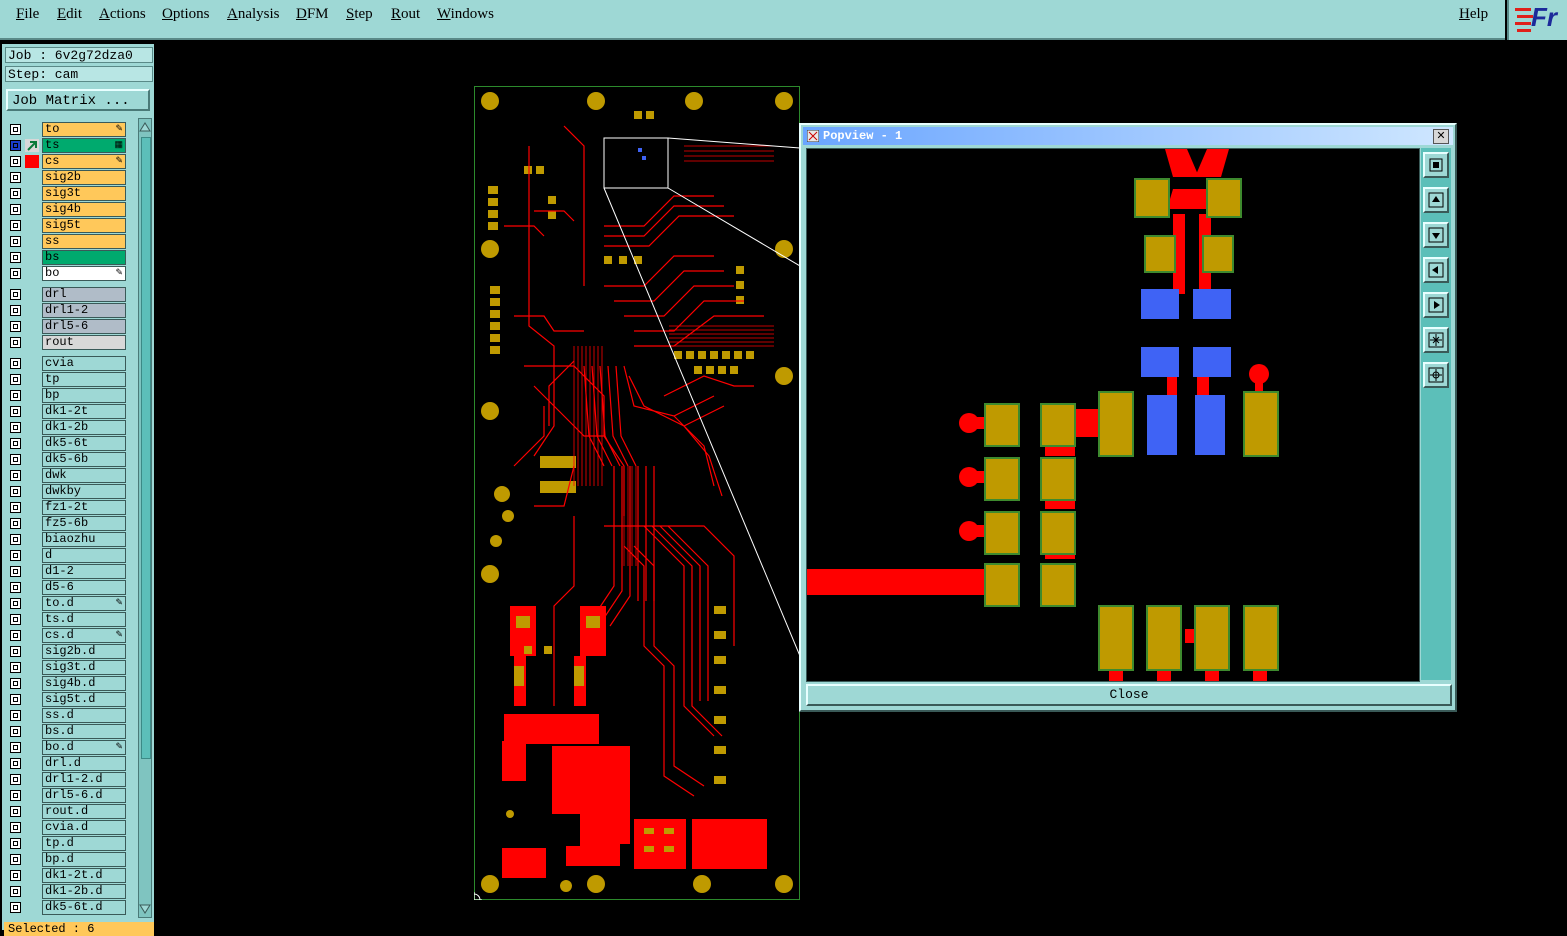  I want to click on layer-row: drl.d, so click(67, 763).